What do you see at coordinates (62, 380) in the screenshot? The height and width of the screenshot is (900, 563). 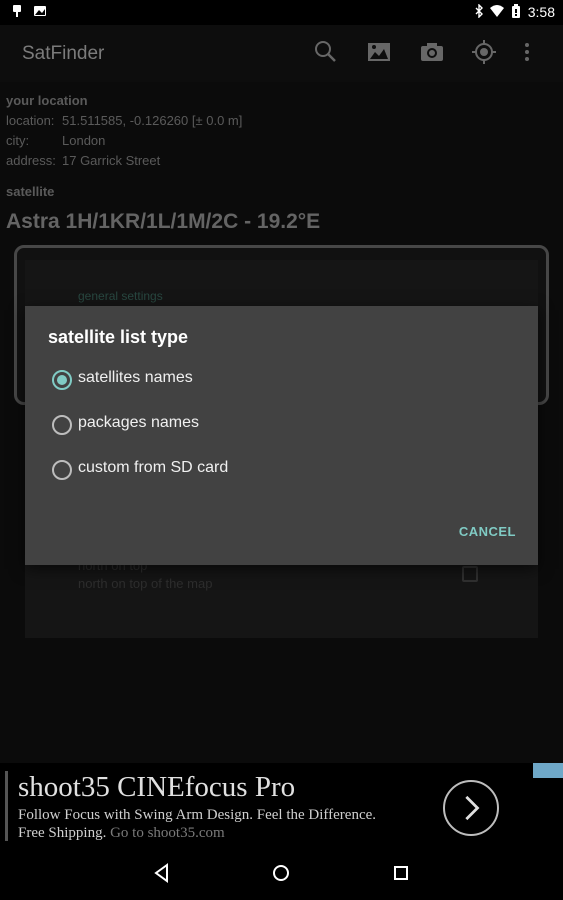 I see `radio-button-checked` at bounding box center [62, 380].